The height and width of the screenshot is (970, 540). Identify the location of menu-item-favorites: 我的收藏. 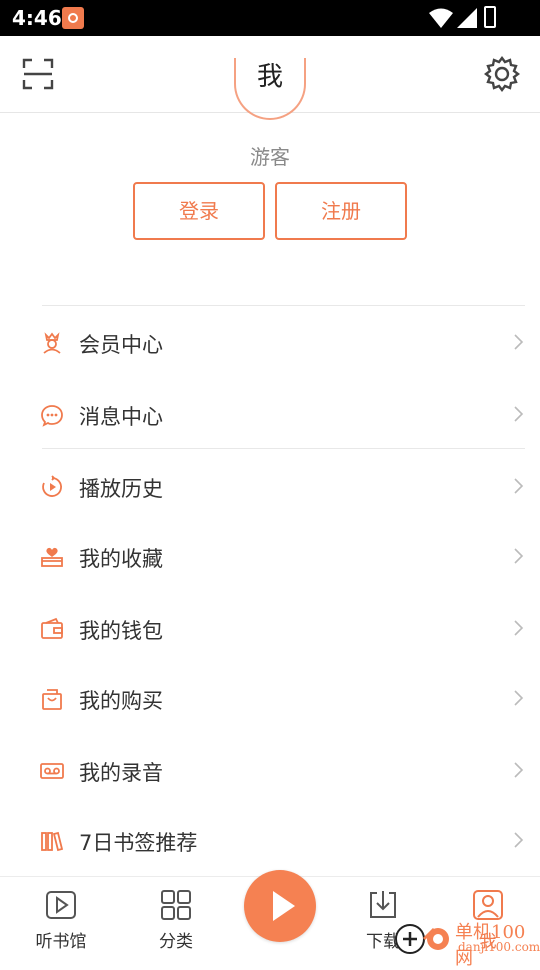
(270, 556).